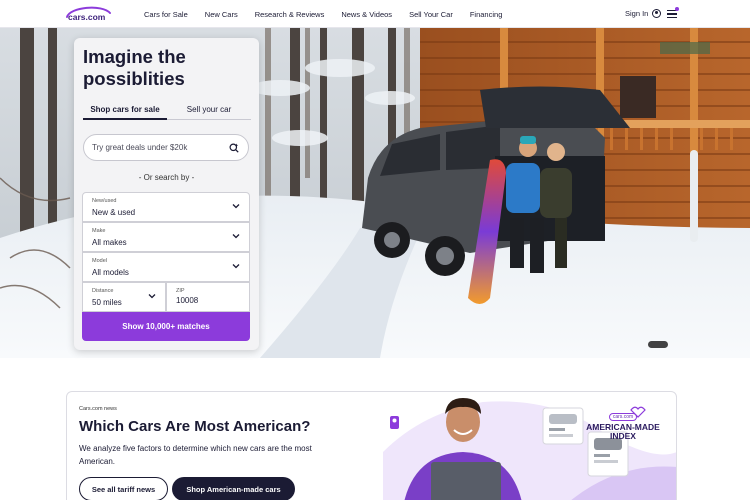 The image size is (750, 500). I want to click on notification-dot, so click(677, 9).